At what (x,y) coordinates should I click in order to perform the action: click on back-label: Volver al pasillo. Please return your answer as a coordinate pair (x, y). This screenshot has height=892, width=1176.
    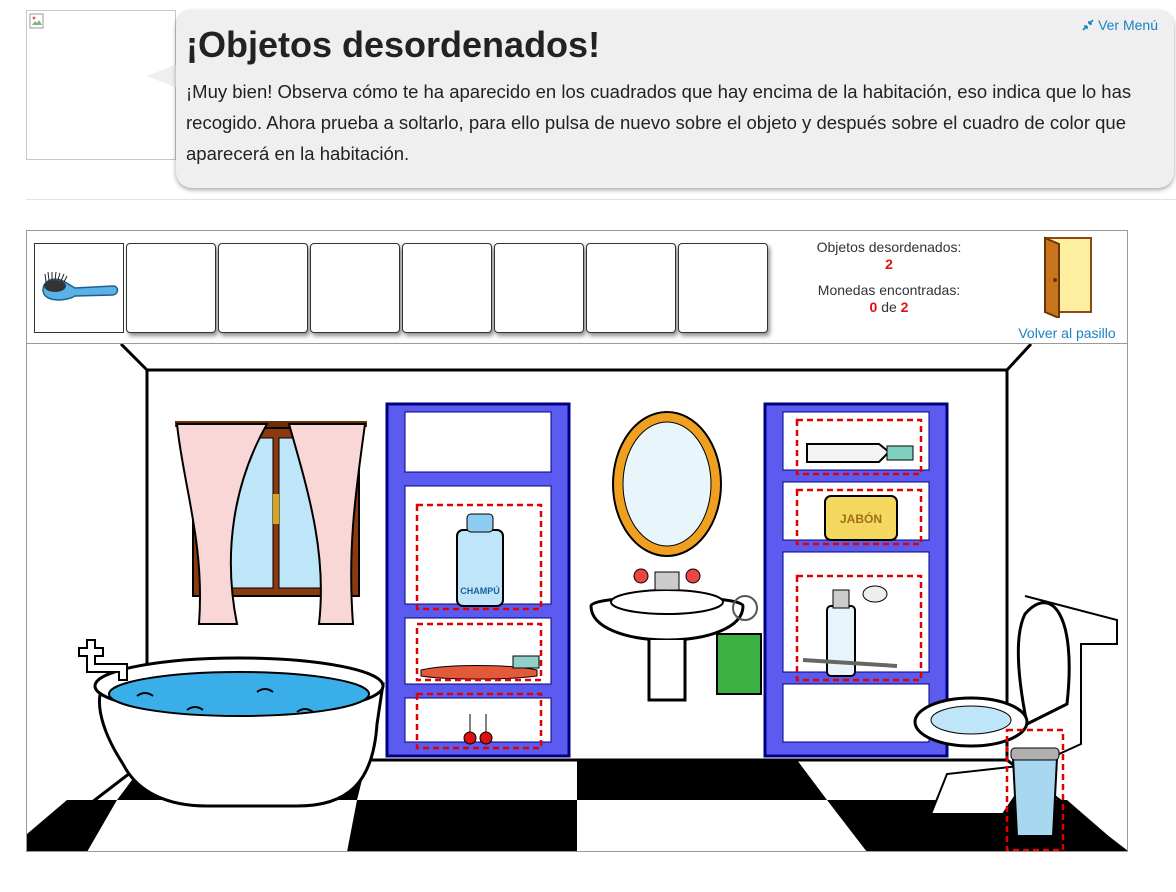
    Looking at the image, I should click on (1067, 333).